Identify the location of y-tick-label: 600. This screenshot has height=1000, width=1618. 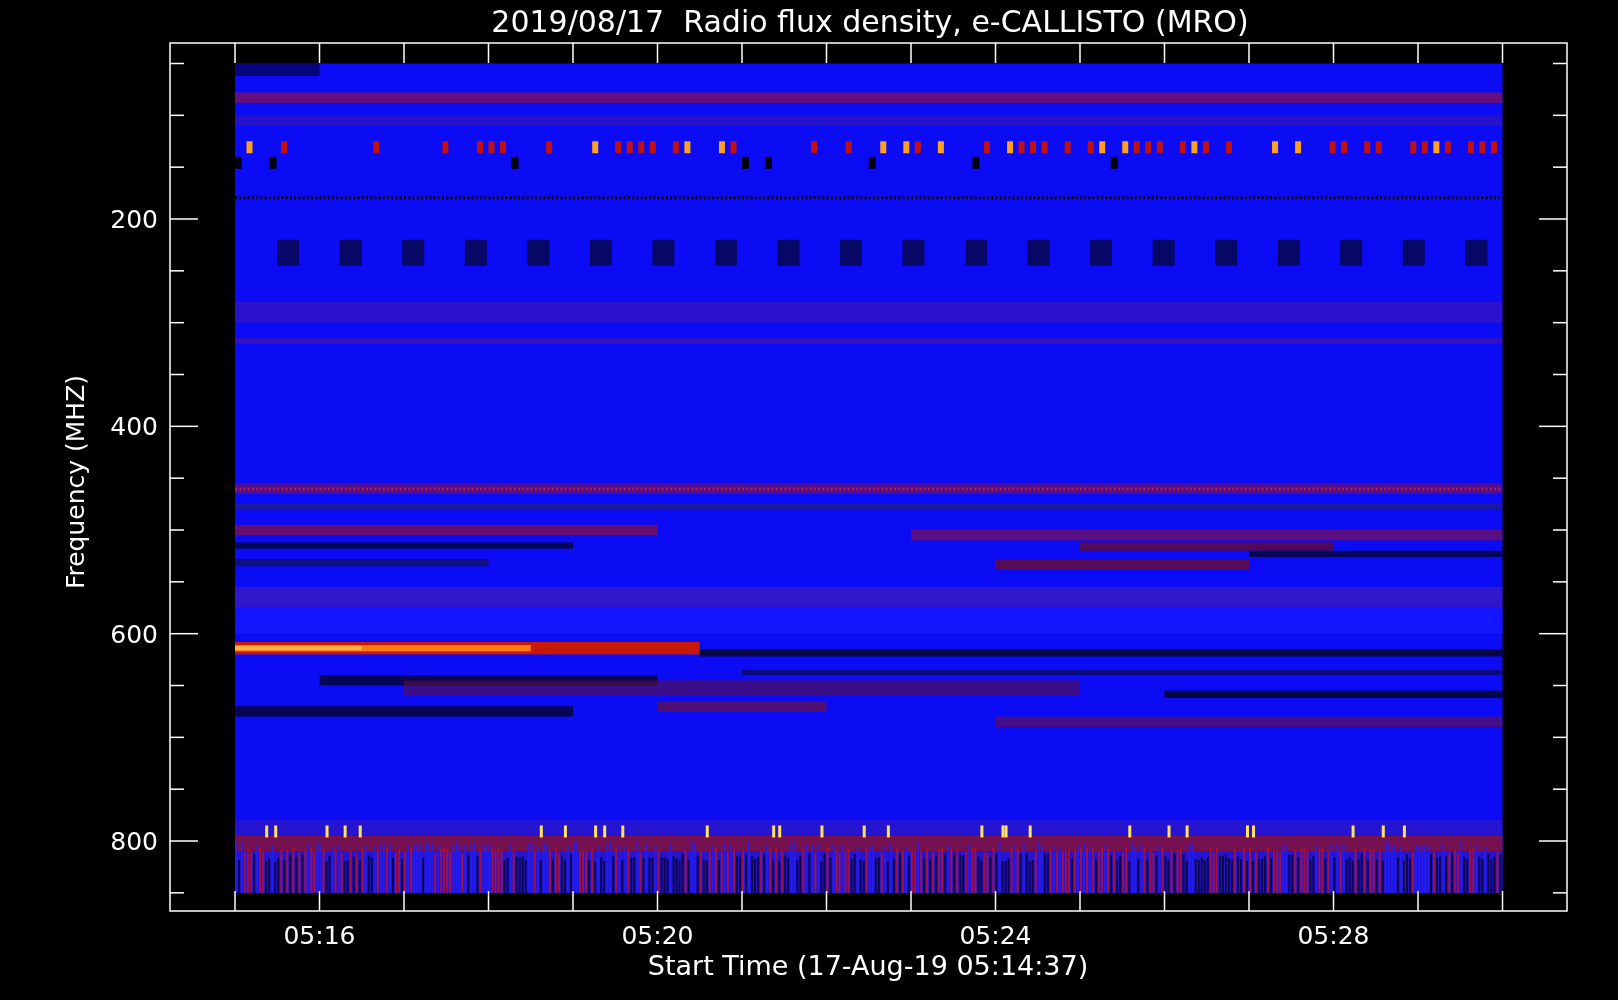
(134, 634).